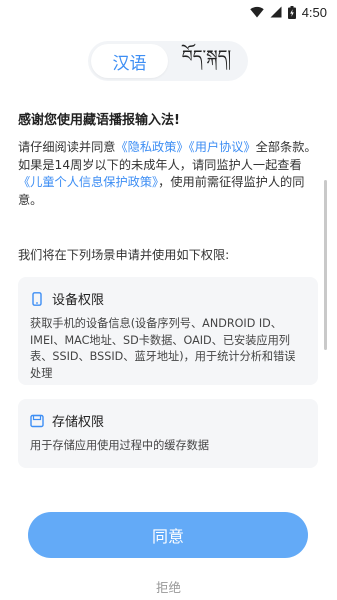  What do you see at coordinates (206, 61) in the screenshot?
I see `lang-option-tibetan: བོད་སྐད།` at bounding box center [206, 61].